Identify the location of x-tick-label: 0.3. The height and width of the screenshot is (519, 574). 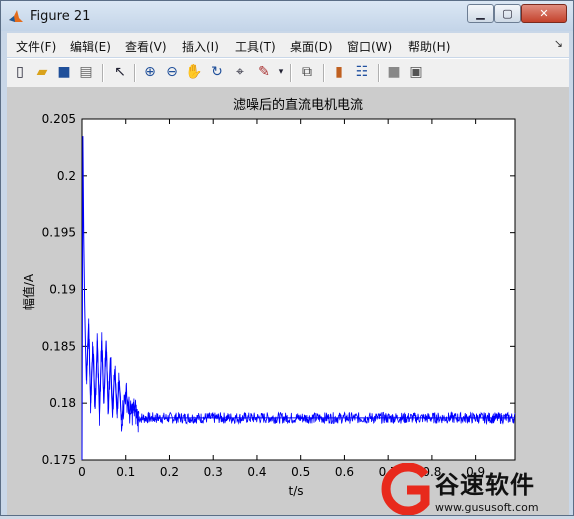
(213, 472).